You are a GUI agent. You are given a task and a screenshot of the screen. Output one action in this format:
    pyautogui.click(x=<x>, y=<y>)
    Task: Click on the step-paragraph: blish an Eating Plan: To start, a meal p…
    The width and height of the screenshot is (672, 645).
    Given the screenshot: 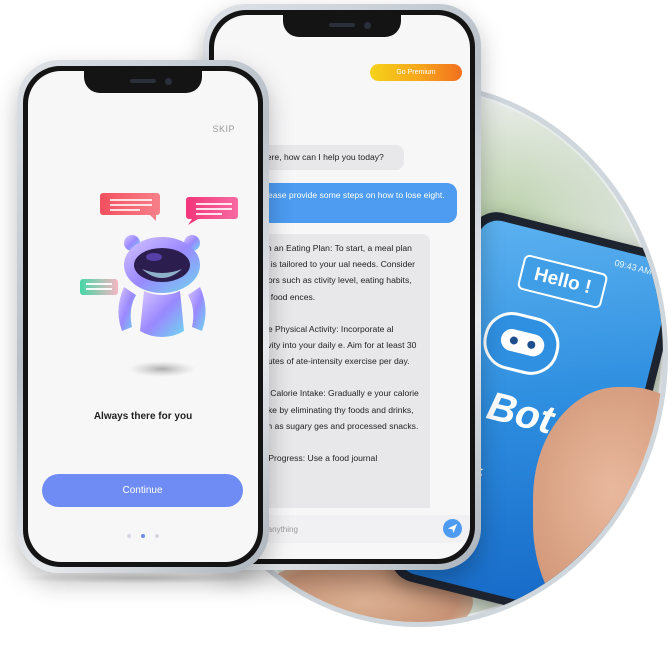 What is the action you would take?
    pyautogui.click(x=334, y=272)
    